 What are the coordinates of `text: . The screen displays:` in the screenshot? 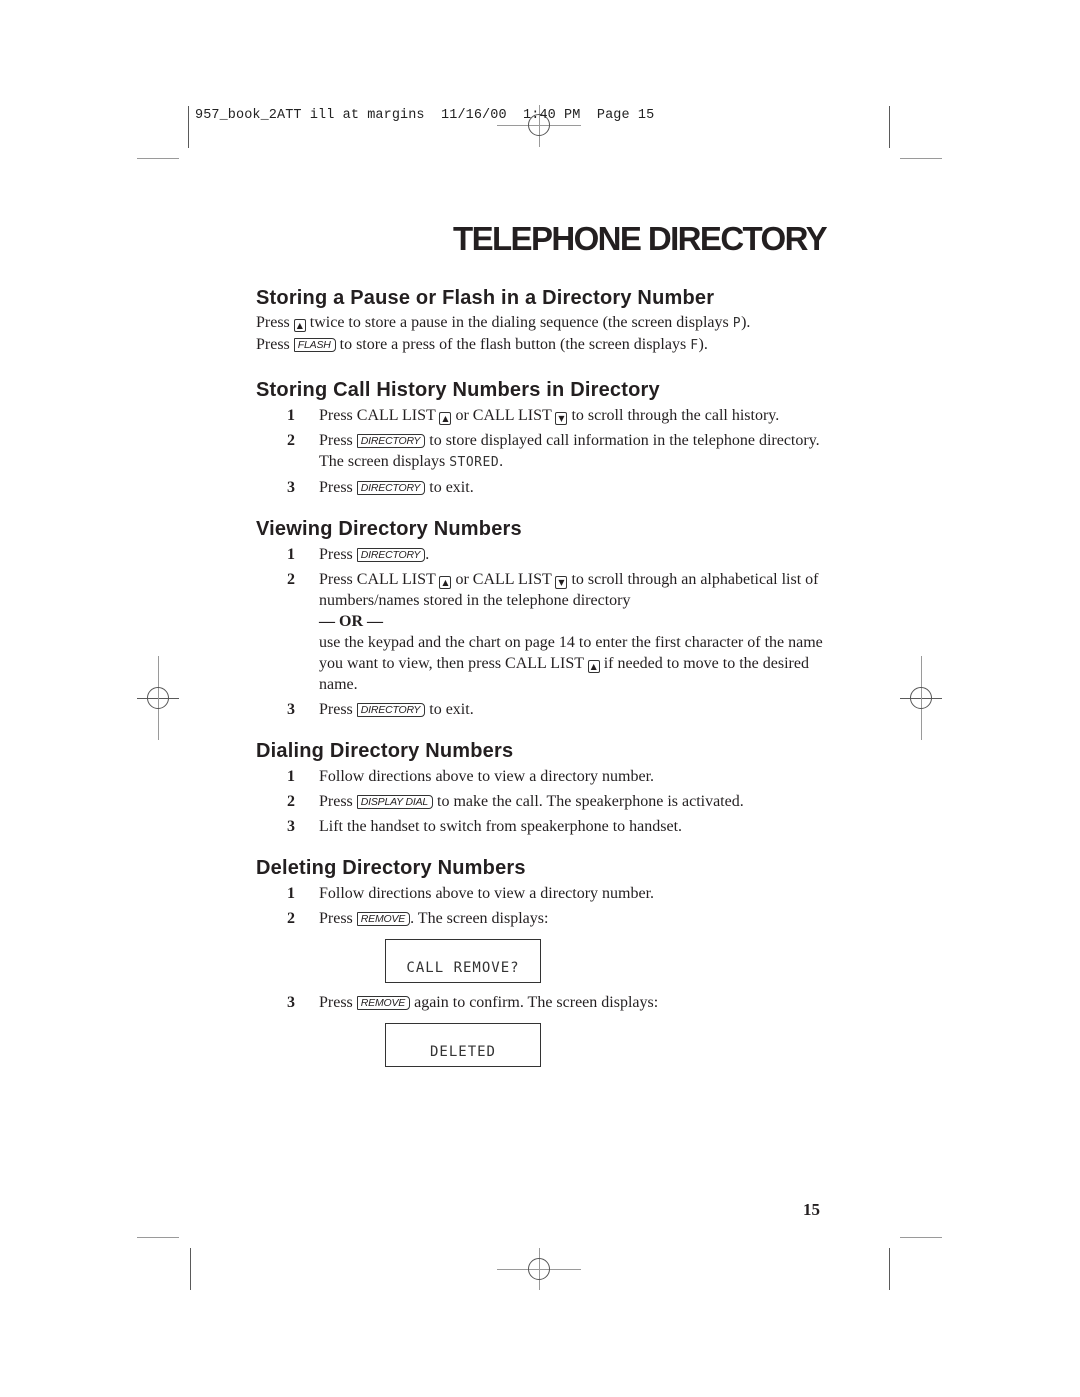 It's located at (479, 918).